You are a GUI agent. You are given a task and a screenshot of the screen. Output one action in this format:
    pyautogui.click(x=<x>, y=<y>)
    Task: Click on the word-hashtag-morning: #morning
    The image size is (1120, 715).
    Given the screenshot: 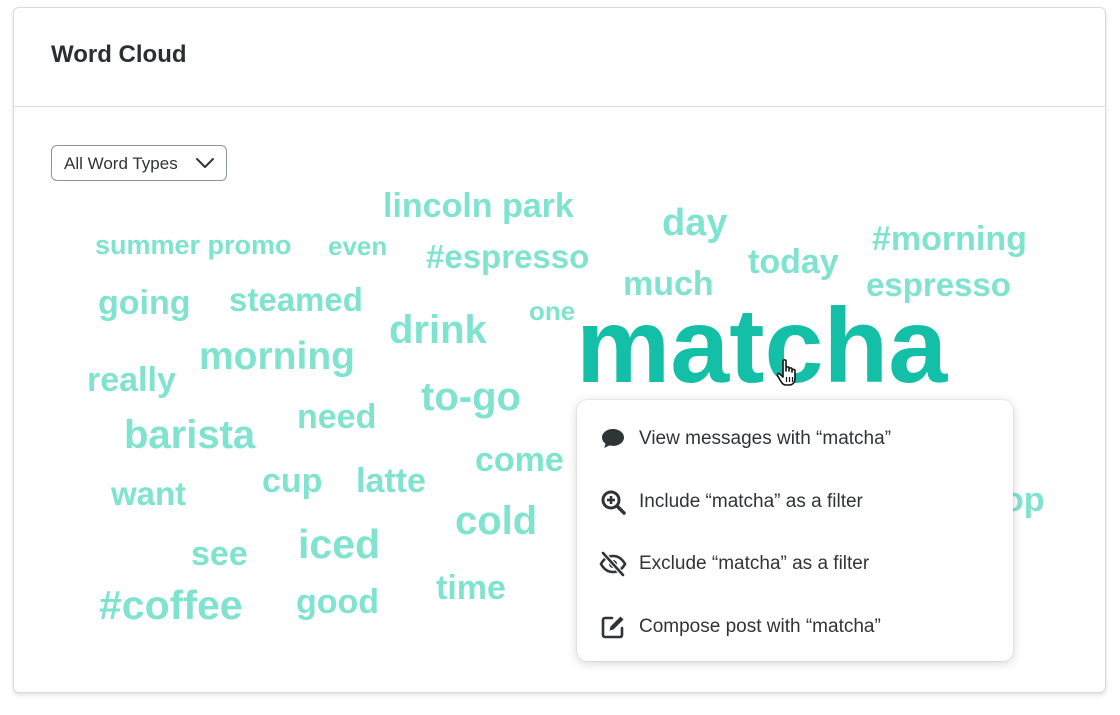 What is the action you would take?
    pyautogui.click(x=949, y=239)
    